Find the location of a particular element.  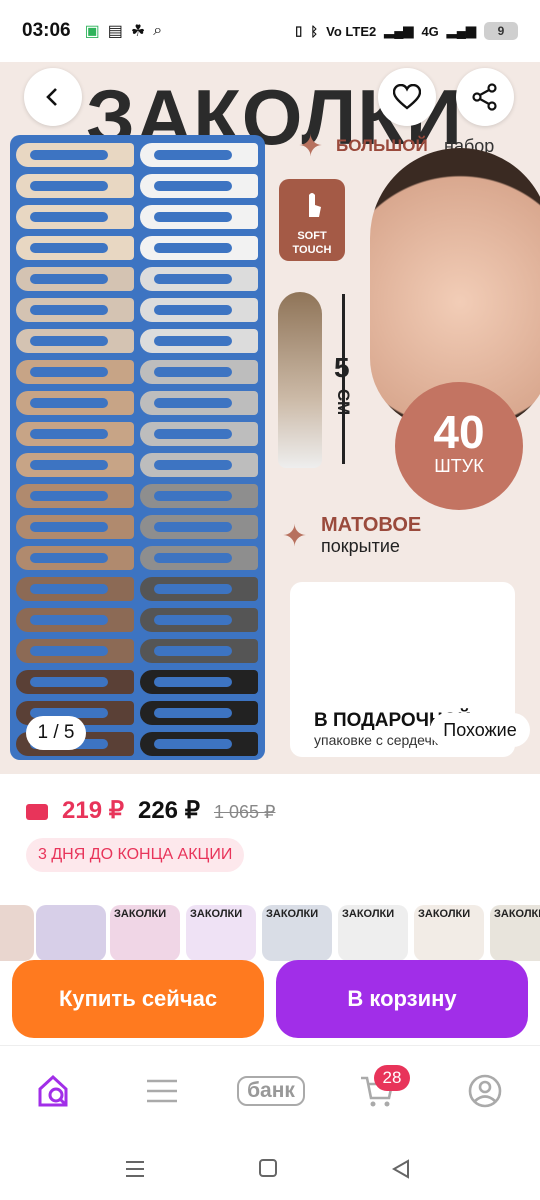

heart-icon is located at coordinates (407, 97).